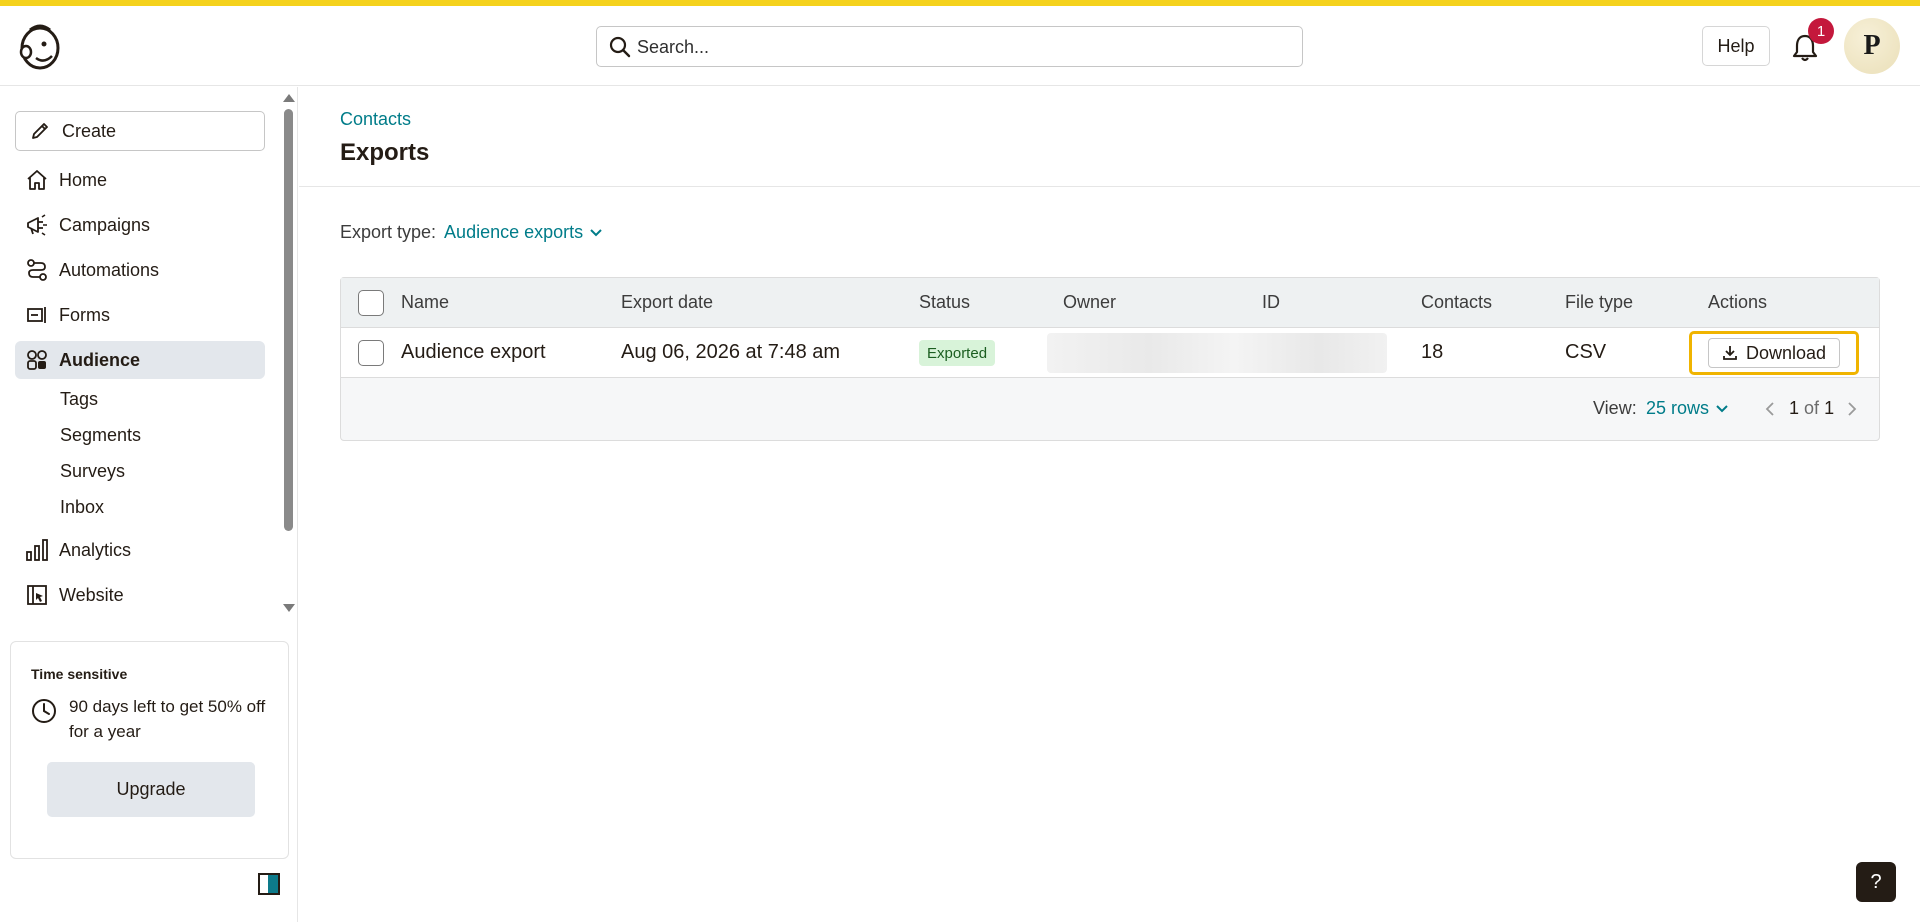 The image size is (1920, 922). What do you see at coordinates (105, 224) in the screenshot?
I see `sidebar-item-label: Campaigns` at bounding box center [105, 224].